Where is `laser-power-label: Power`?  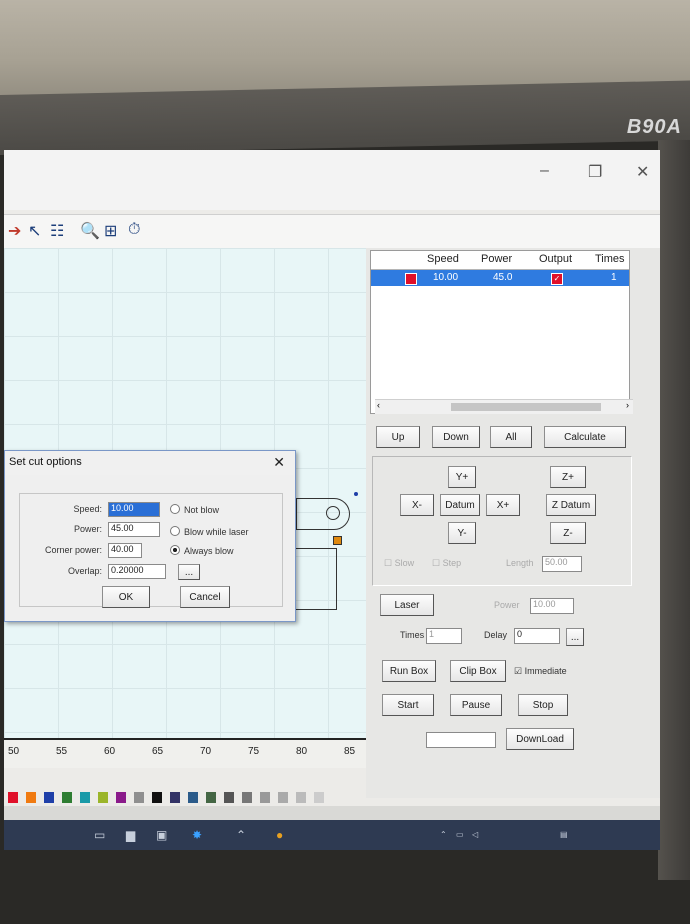 laser-power-label: Power is located at coordinates (507, 605).